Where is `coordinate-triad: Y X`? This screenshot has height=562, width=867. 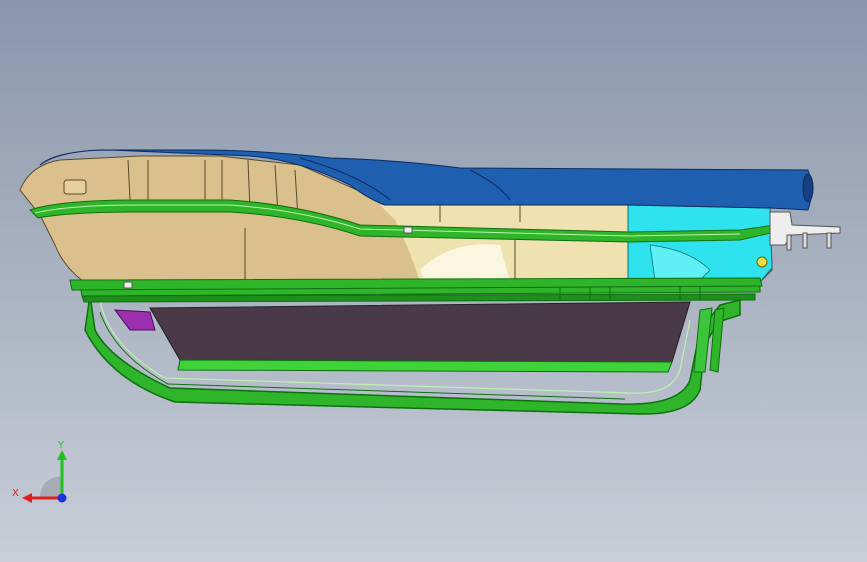
coordinate-triad: Y X is located at coordinates (45, 473).